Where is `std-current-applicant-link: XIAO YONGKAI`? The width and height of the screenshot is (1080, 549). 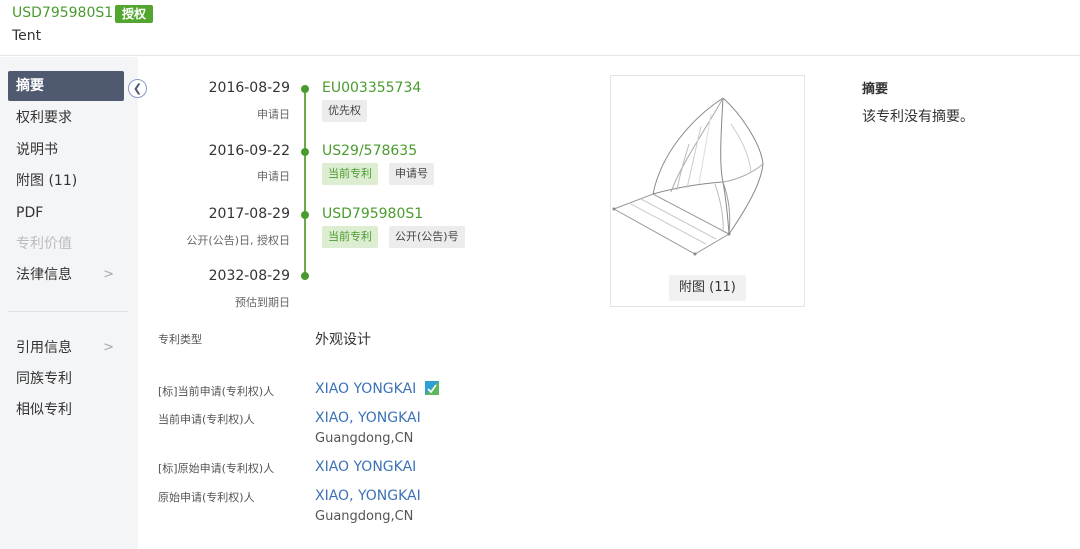 std-current-applicant-link: XIAO YONGKAI is located at coordinates (377, 389).